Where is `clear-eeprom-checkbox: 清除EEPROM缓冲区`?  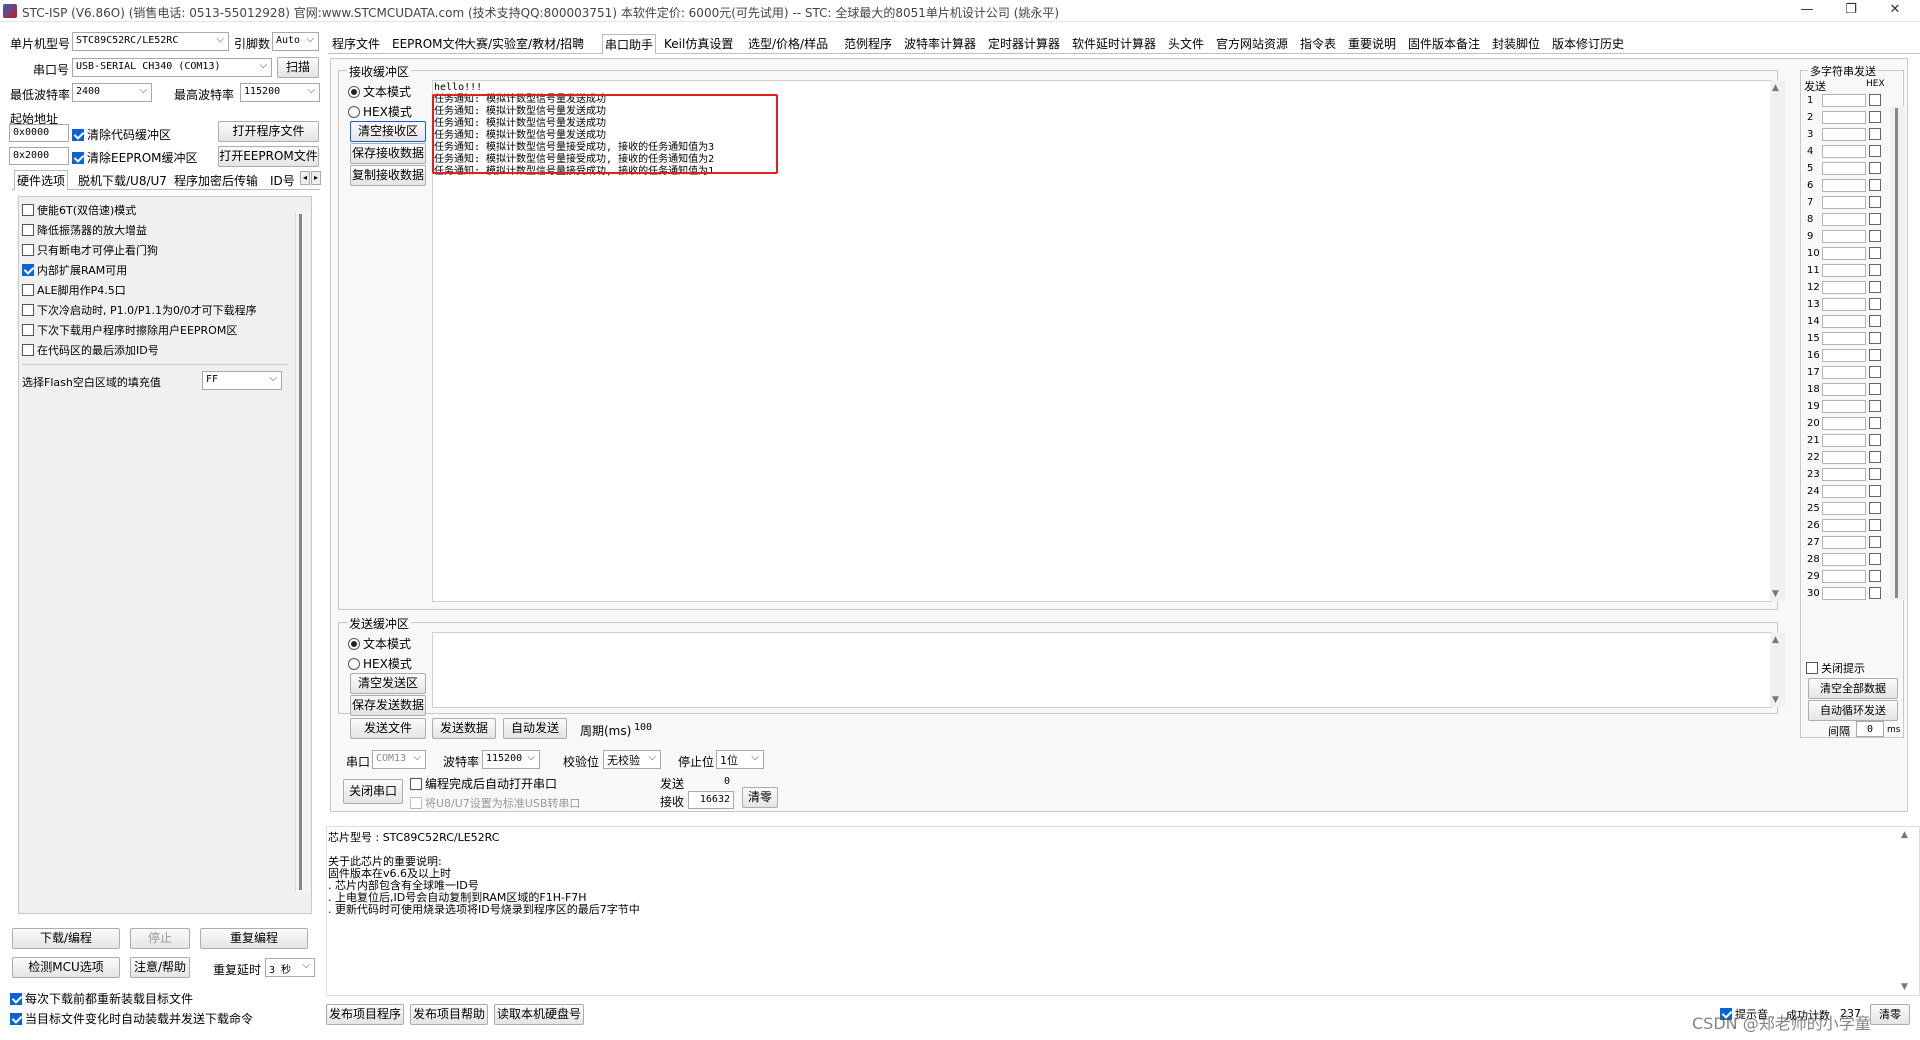
clear-eeprom-checkbox: 清除EEPROM缓冲区 is located at coordinates (135, 157).